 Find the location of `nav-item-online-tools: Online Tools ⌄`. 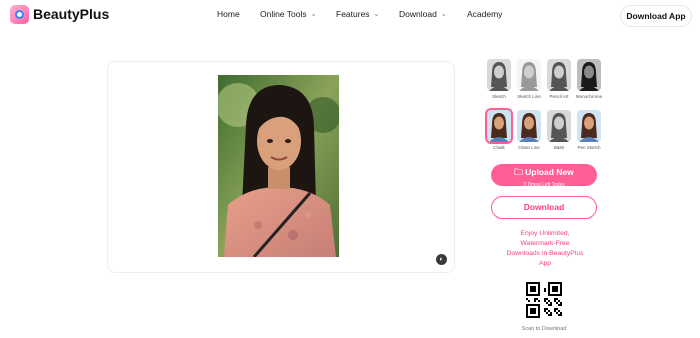

nav-item-online-tools: Online Tools ⌄ is located at coordinates (288, 14).